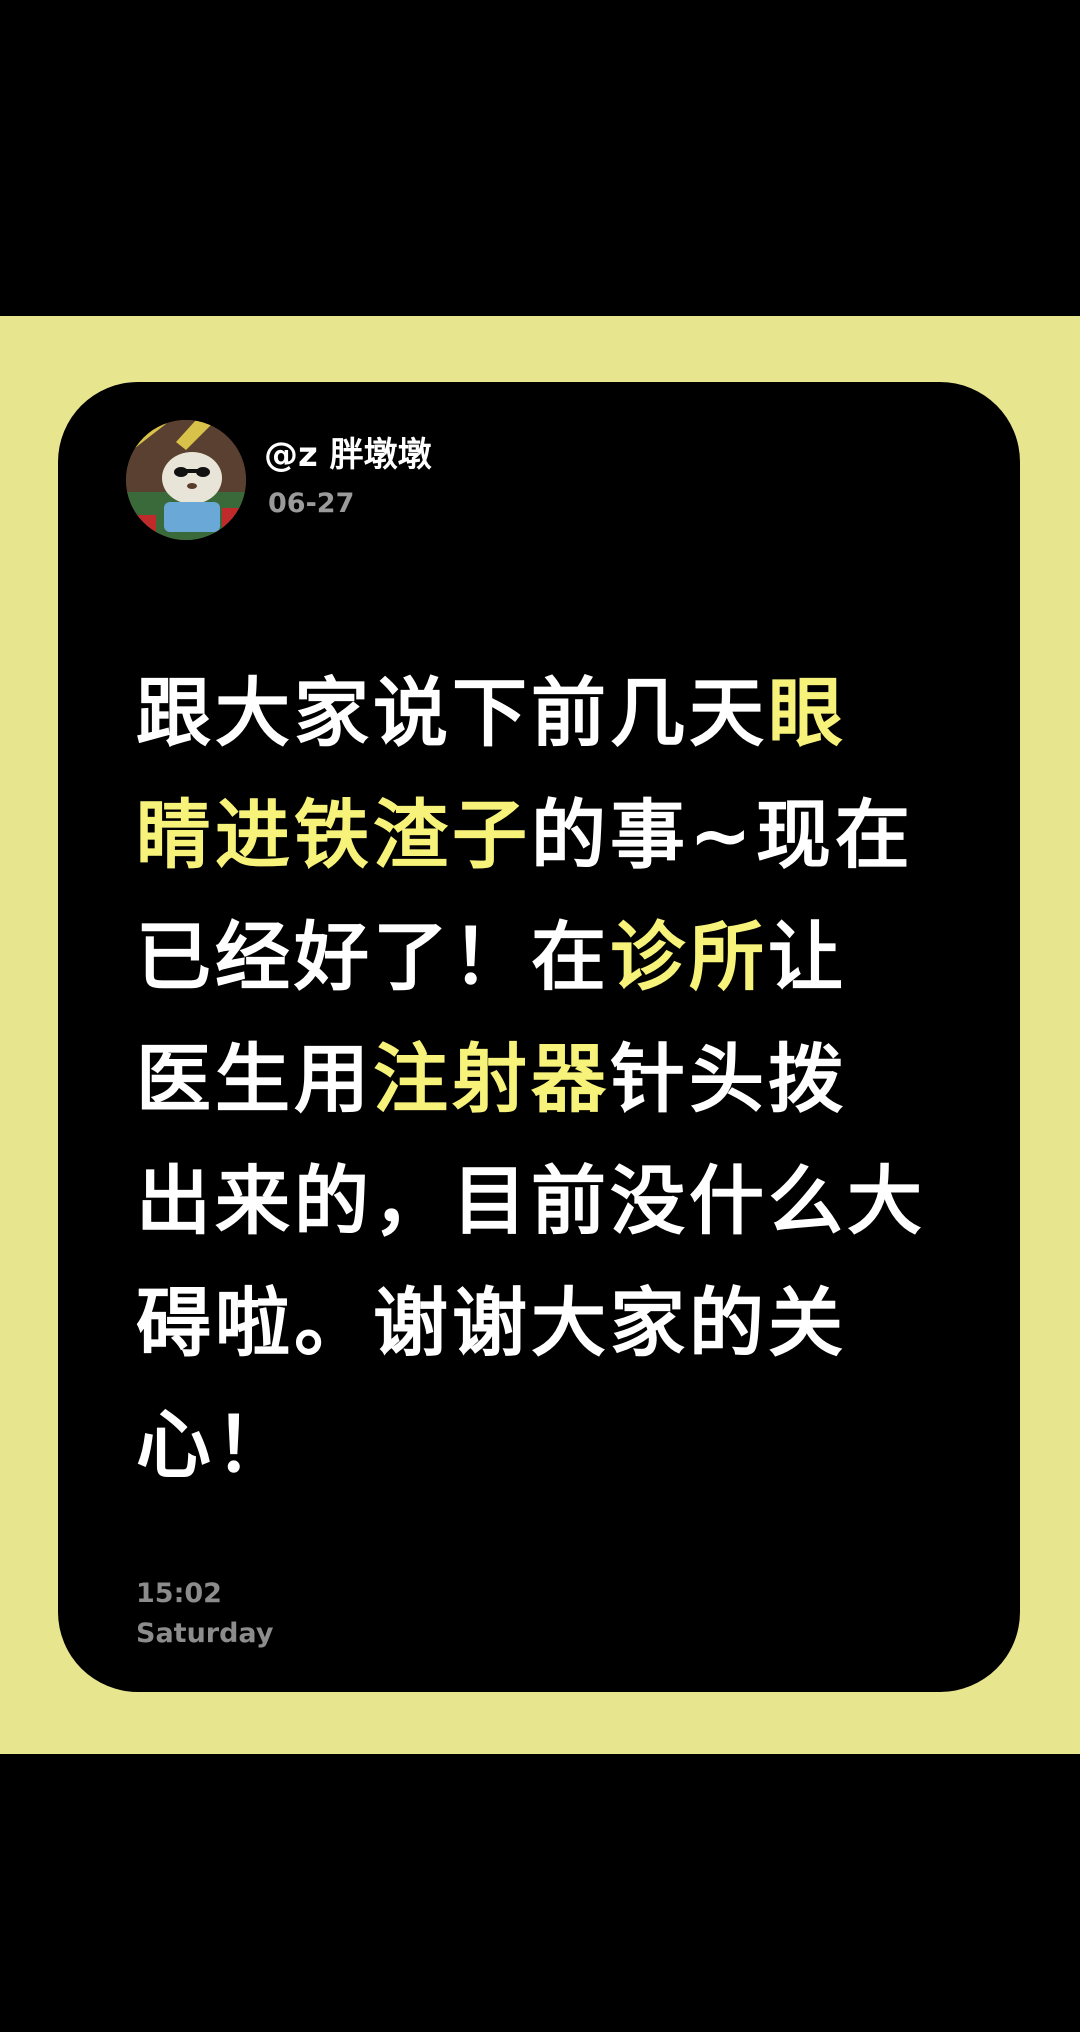  What do you see at coordinates (179, 1593) in the screenshot?
I see `post-time: 15:02` at bounding box center [179, 1593].